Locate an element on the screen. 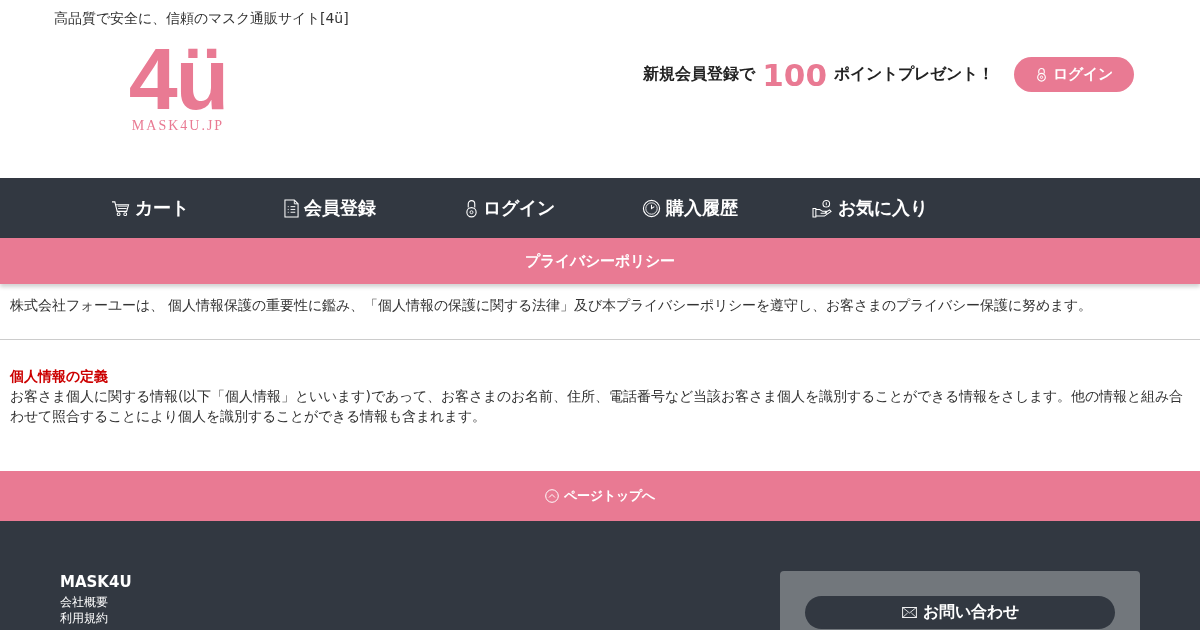  intro-paragraph: 株式会社フォーユーは、 個人情報保護の重要性に鑑み、「個人情報の保護に関する法律」及び本プライバシーポリシーを遵守し、お客さまのプライバシー保護に努めます。 is located at coordinates (552, 305).